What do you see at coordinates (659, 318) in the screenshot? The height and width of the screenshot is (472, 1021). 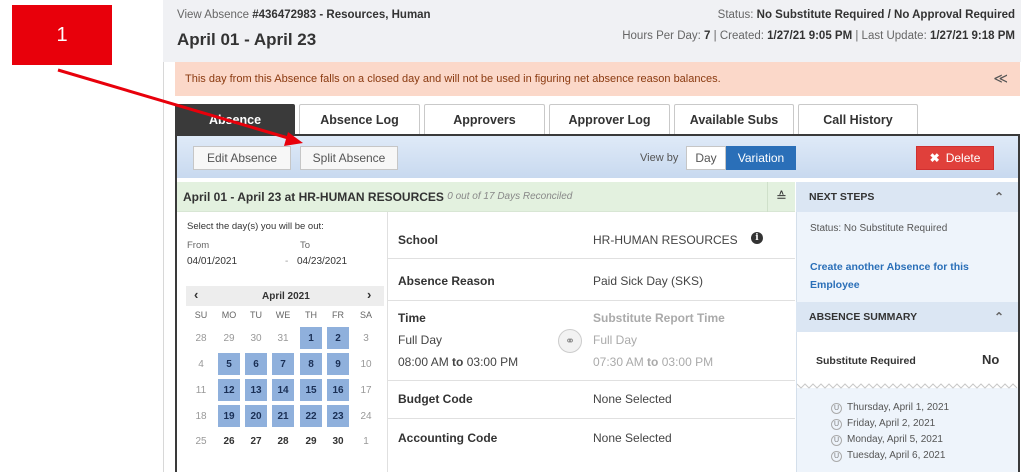 I see `substitute-report-time-label: Substitute Report Time` at bounding box center [659, 318].